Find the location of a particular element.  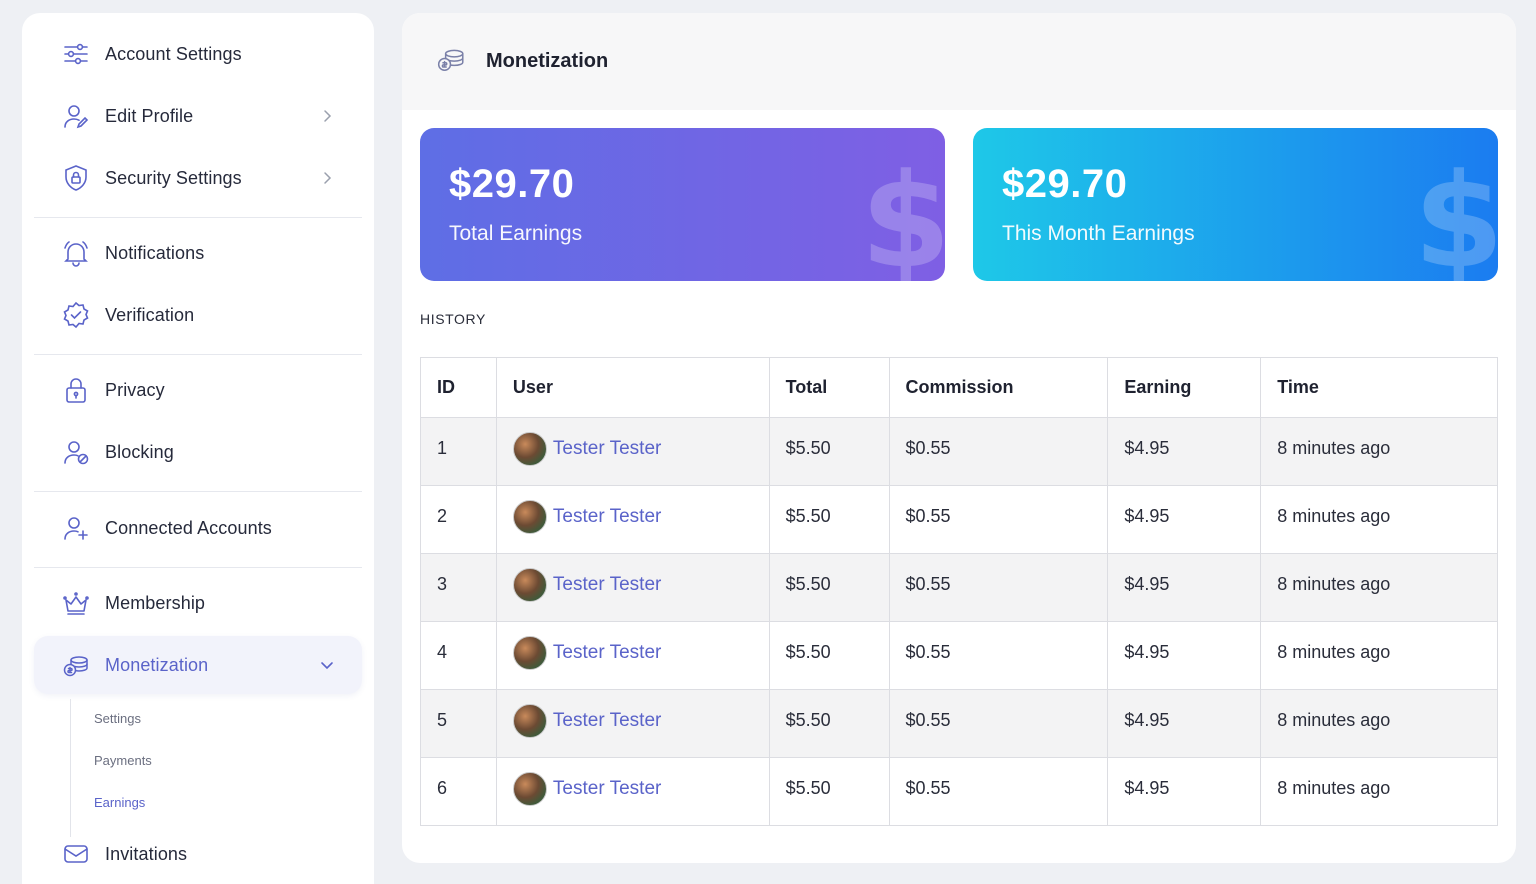

sidebar-item-security-settings: Security Settings is located at coordinates (198, 178).